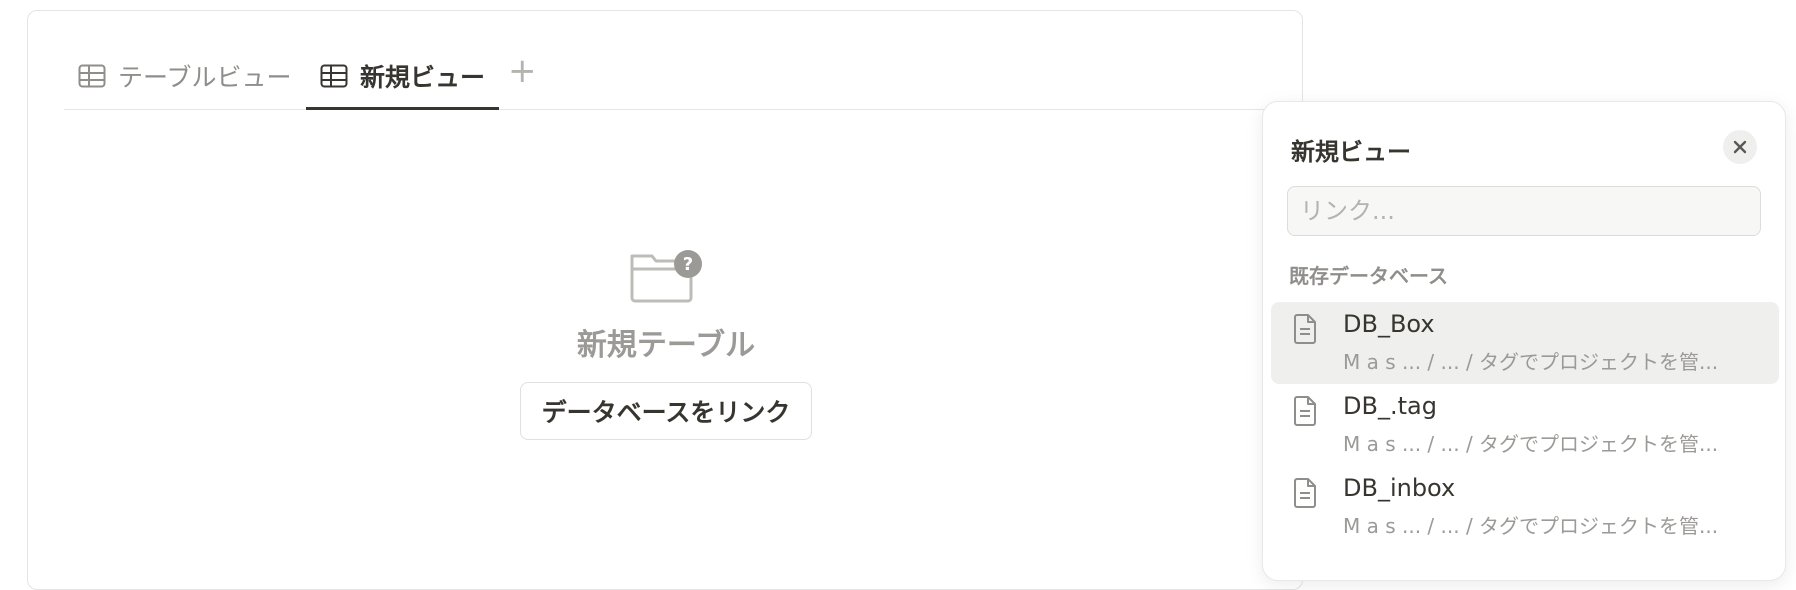  What do you see at coordinates (666, 411) in the screenshot?
I see `link-database-button: データベースをリンク` at bounding box center [666, 411].